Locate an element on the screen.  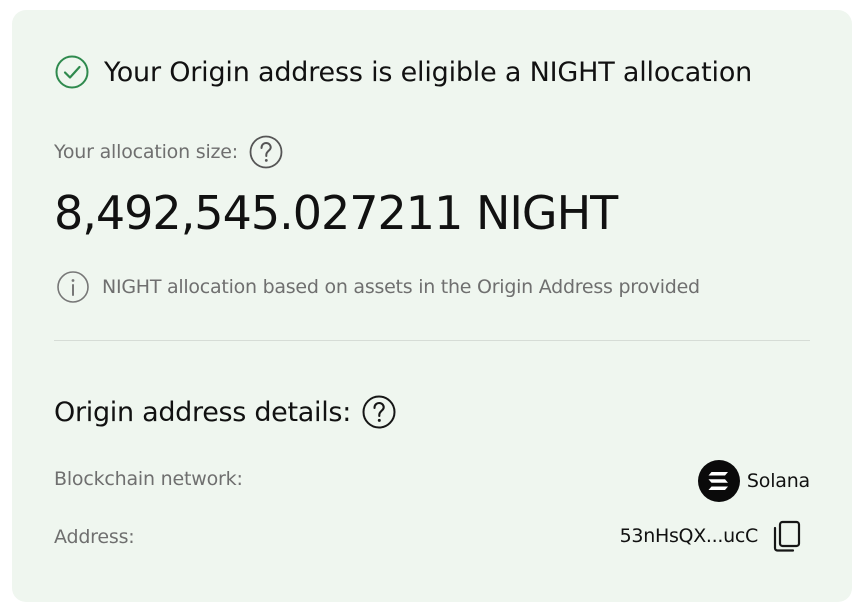
address-value: 53nHsQX...ucC is located at coordinates (712, 536).